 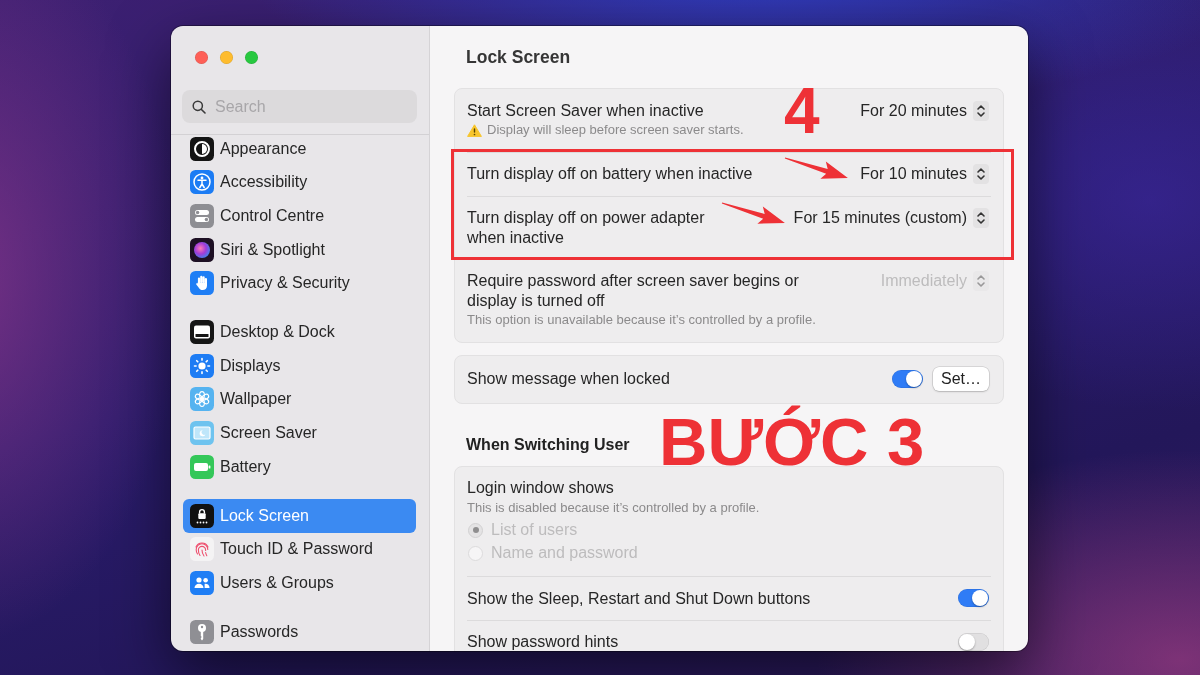 What do you see at coordinates (615, 130) in the screenshot?
I see `setting-note: Display will sleep before screen saver starts.` at bounding box center [615, 130].